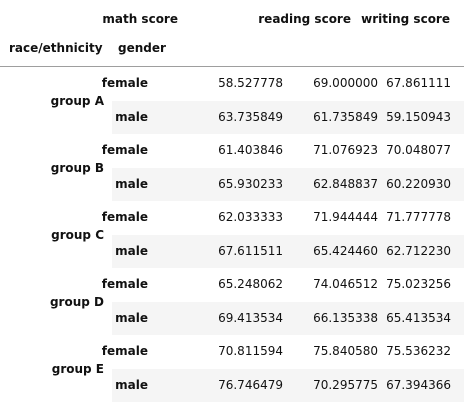  Describe the element at coordinates (418, 116) in the screenshot. I see `writing-score-cell: 59.150943` at that location.